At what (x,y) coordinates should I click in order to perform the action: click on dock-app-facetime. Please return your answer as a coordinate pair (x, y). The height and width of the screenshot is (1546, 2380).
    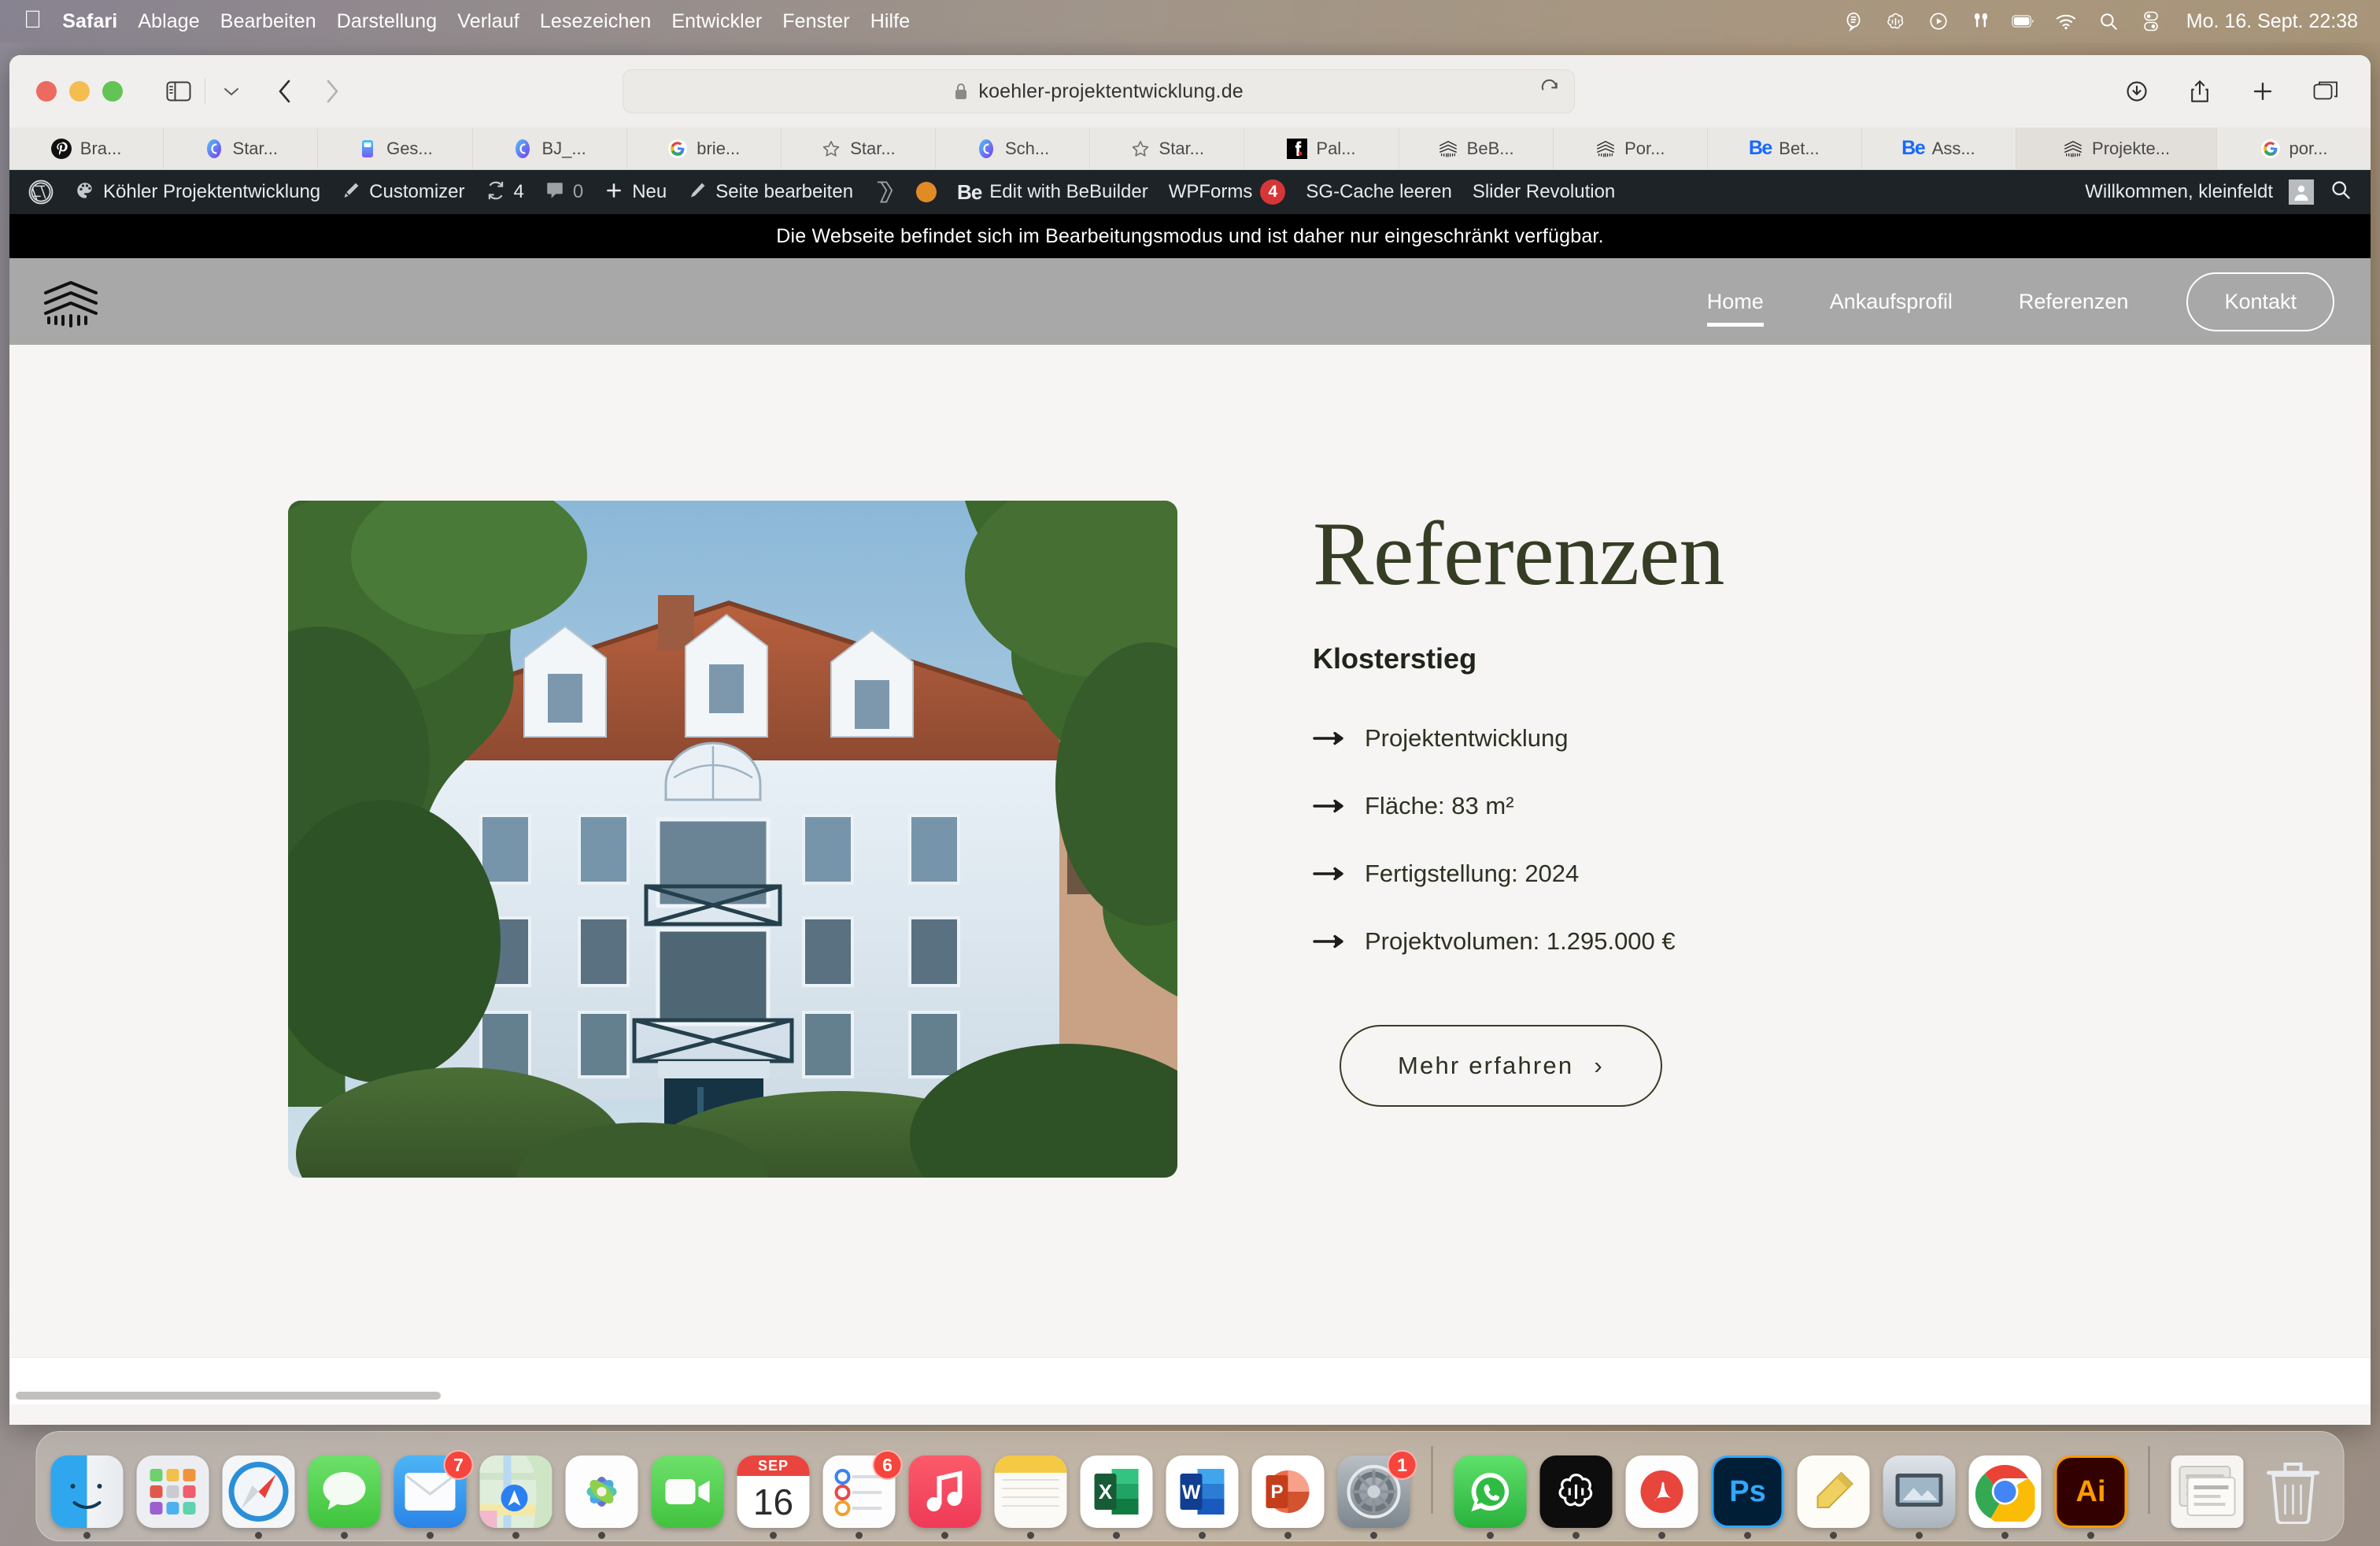
    Looking at the image, I should click on (687, 1491).